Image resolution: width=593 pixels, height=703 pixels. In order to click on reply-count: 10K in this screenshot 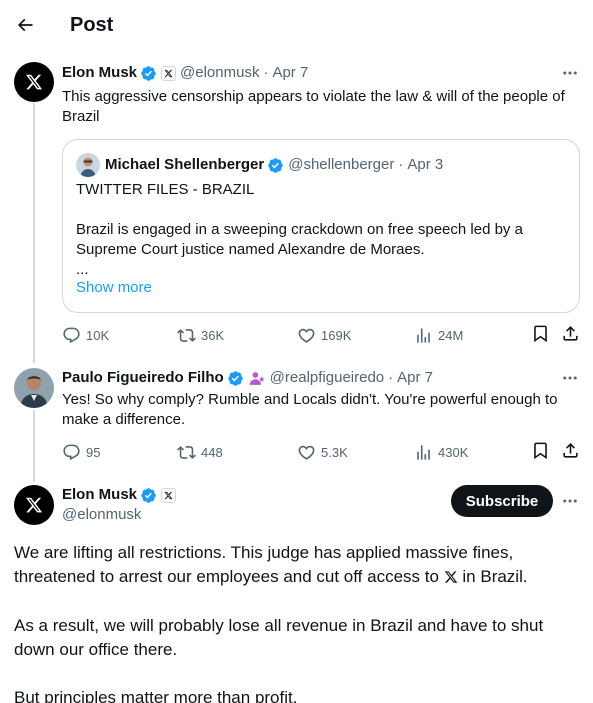, I will do `click(98, 335)`.